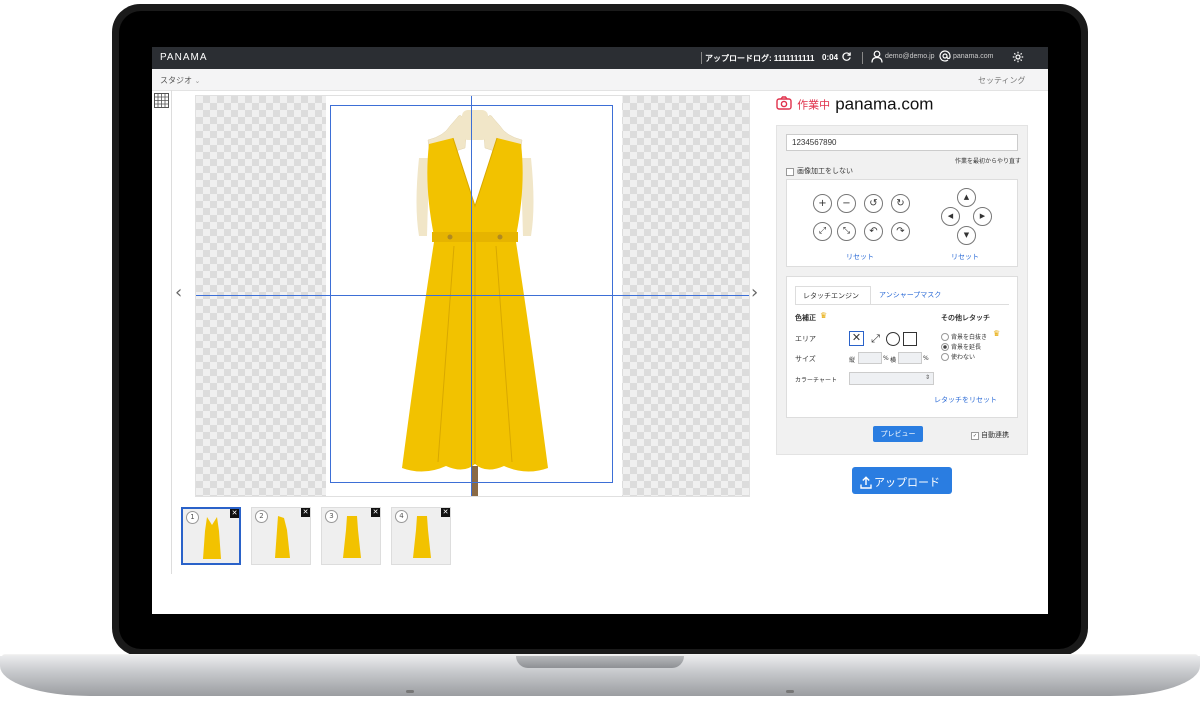 The height and width of the screenshot is (712, 1200). What do you see at coordinates (877, 57) in the screenshot?
I see `user-icon` at bounding box center [877, 57].